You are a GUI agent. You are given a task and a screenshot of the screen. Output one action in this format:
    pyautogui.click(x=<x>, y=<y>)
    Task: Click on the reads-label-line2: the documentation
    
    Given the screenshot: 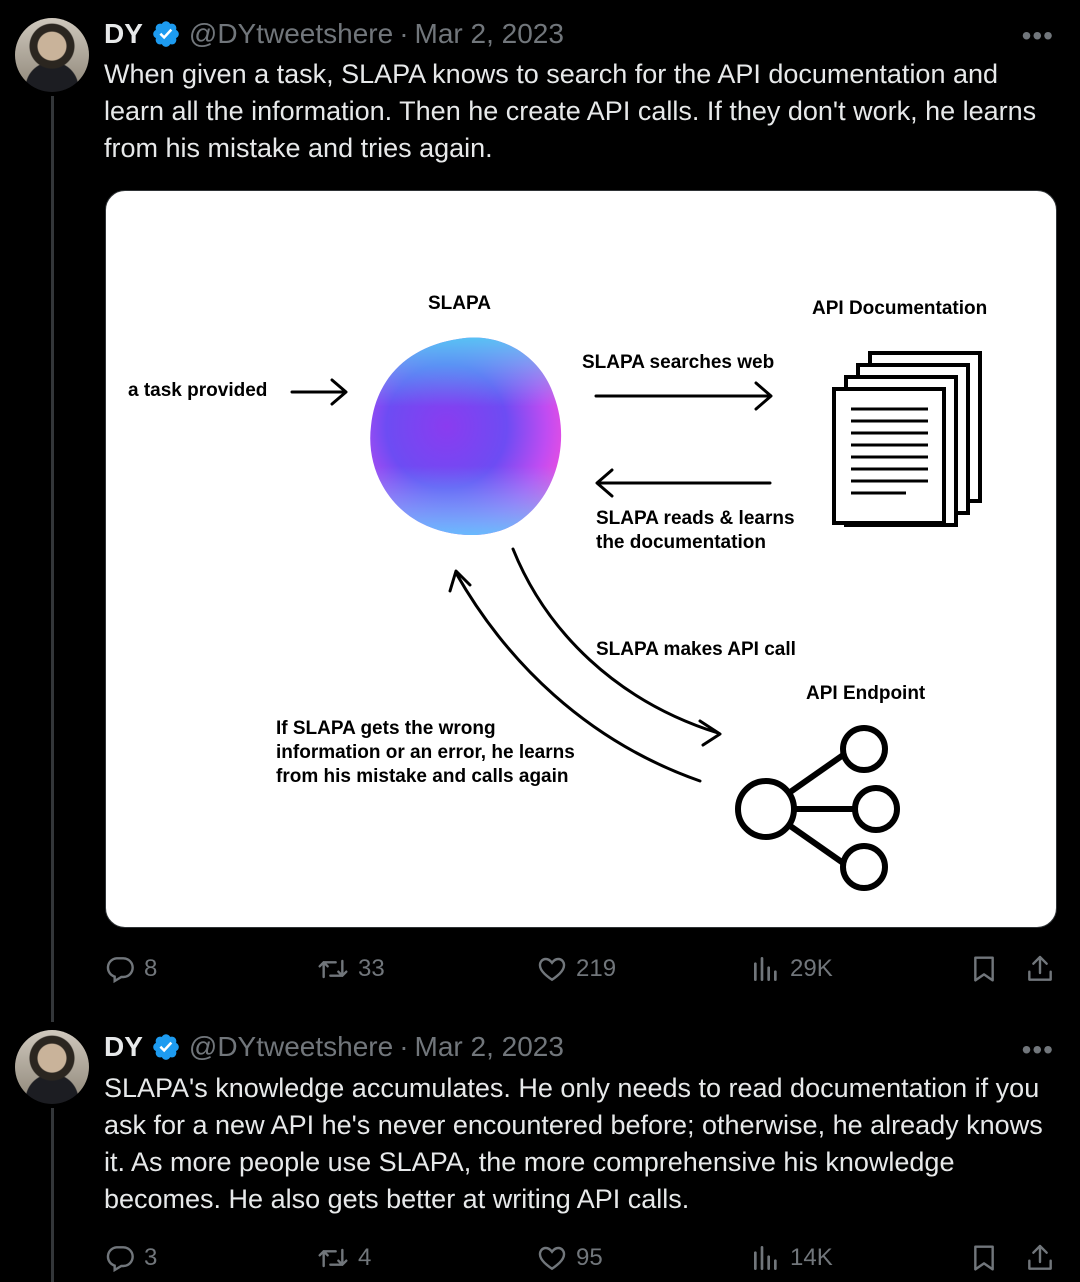 What is the action you would take?
    pyautogui.click(x=681, y=542)
    